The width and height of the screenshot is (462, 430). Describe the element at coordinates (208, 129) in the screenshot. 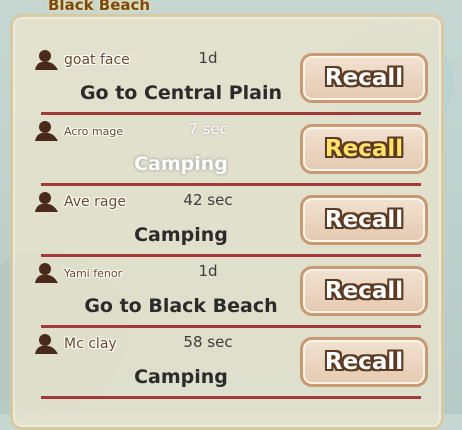

I see `march-timer: 7 sec` at that location.